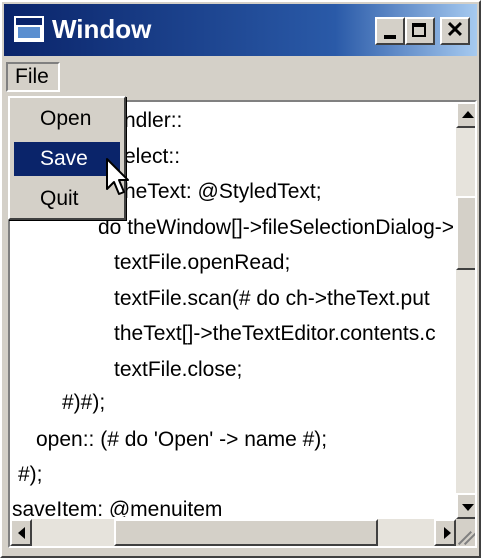  What do you see at coordinates (246, 532) in the screenshot?
I see `horizontal-scroll-thumb` at bounding box center [246, 532].